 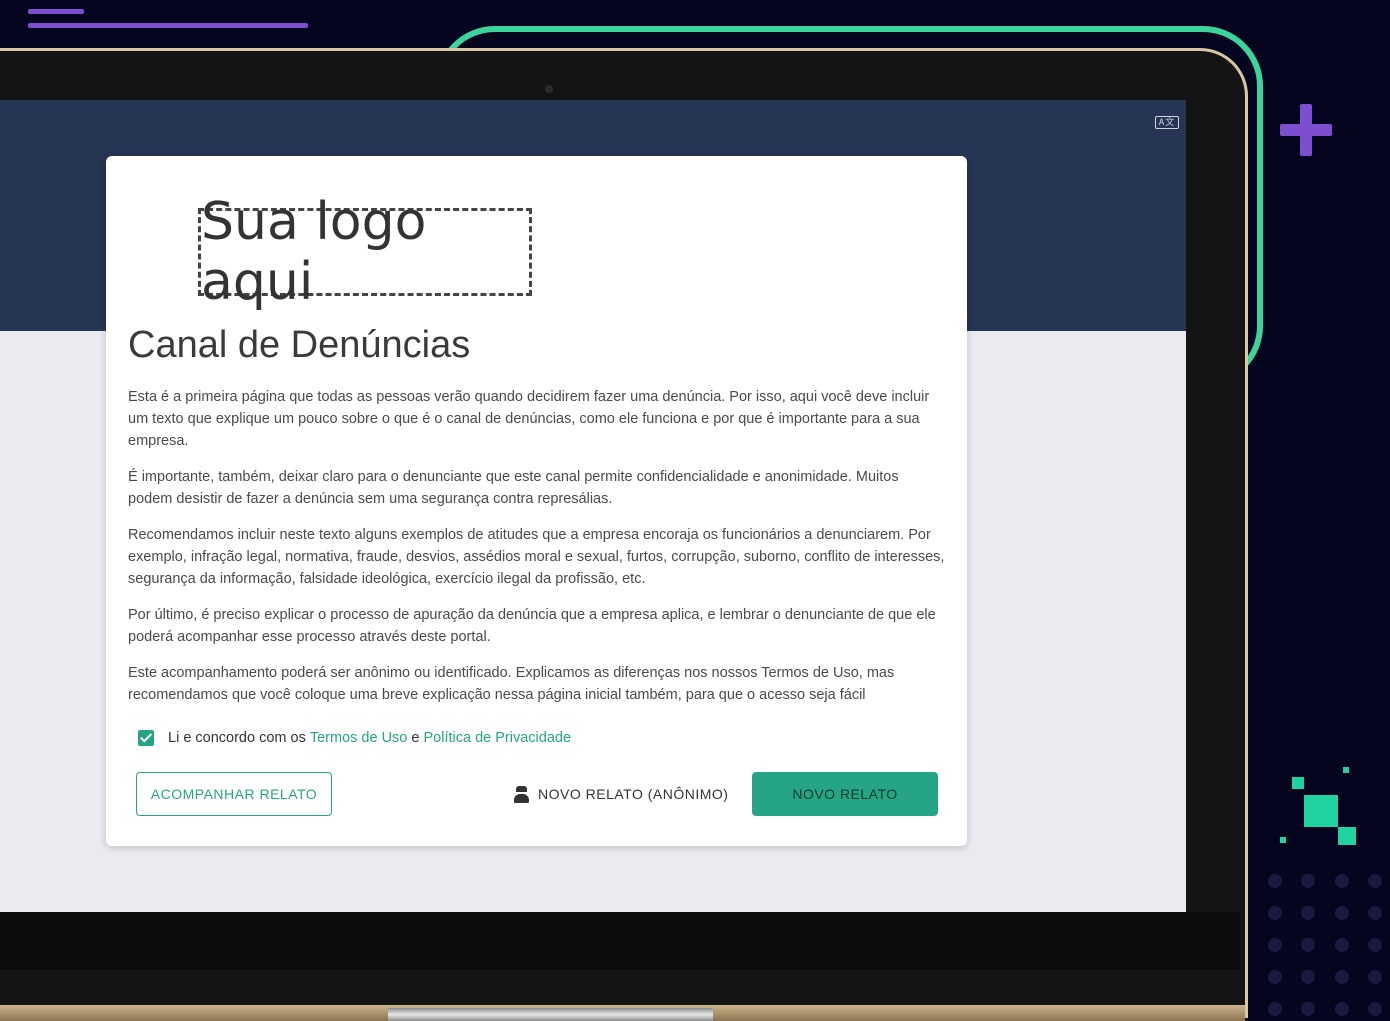 What do you see at coordinates (1322, 945) in the screenshot?
I see `decorative-dot-grid` at bounding box center [1322, 945].